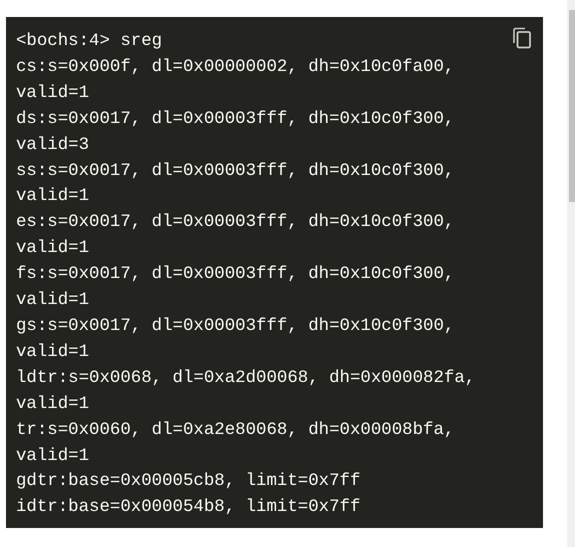 The width and height of the screenshot is (575, 547). What do you see at coordinates (89, 42) in the screenshot?
I see `code-line: <bochs:4> sreg` at bounding box center [89, 42].